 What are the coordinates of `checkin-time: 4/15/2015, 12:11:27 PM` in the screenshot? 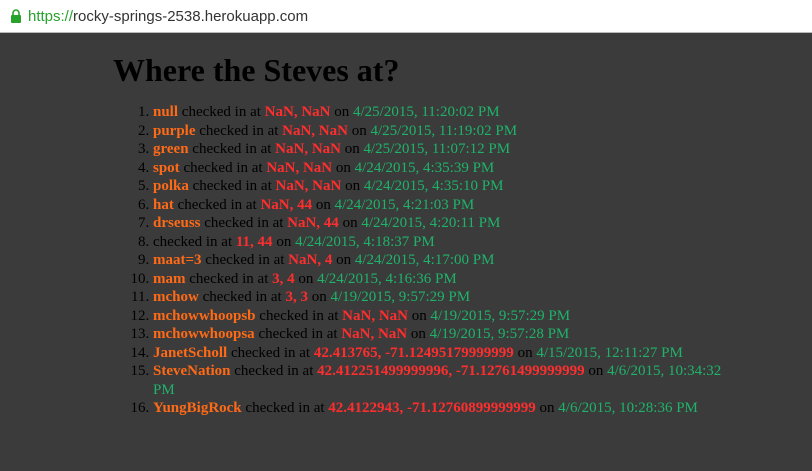 It's located at (609, 352).